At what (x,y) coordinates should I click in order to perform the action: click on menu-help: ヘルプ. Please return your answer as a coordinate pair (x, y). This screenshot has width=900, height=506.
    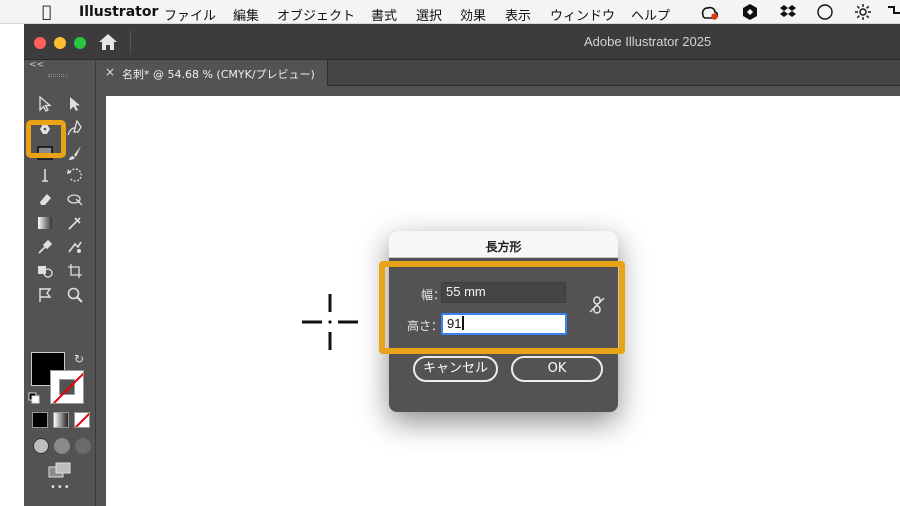
    Looking at the image, I should click on (650, 14).